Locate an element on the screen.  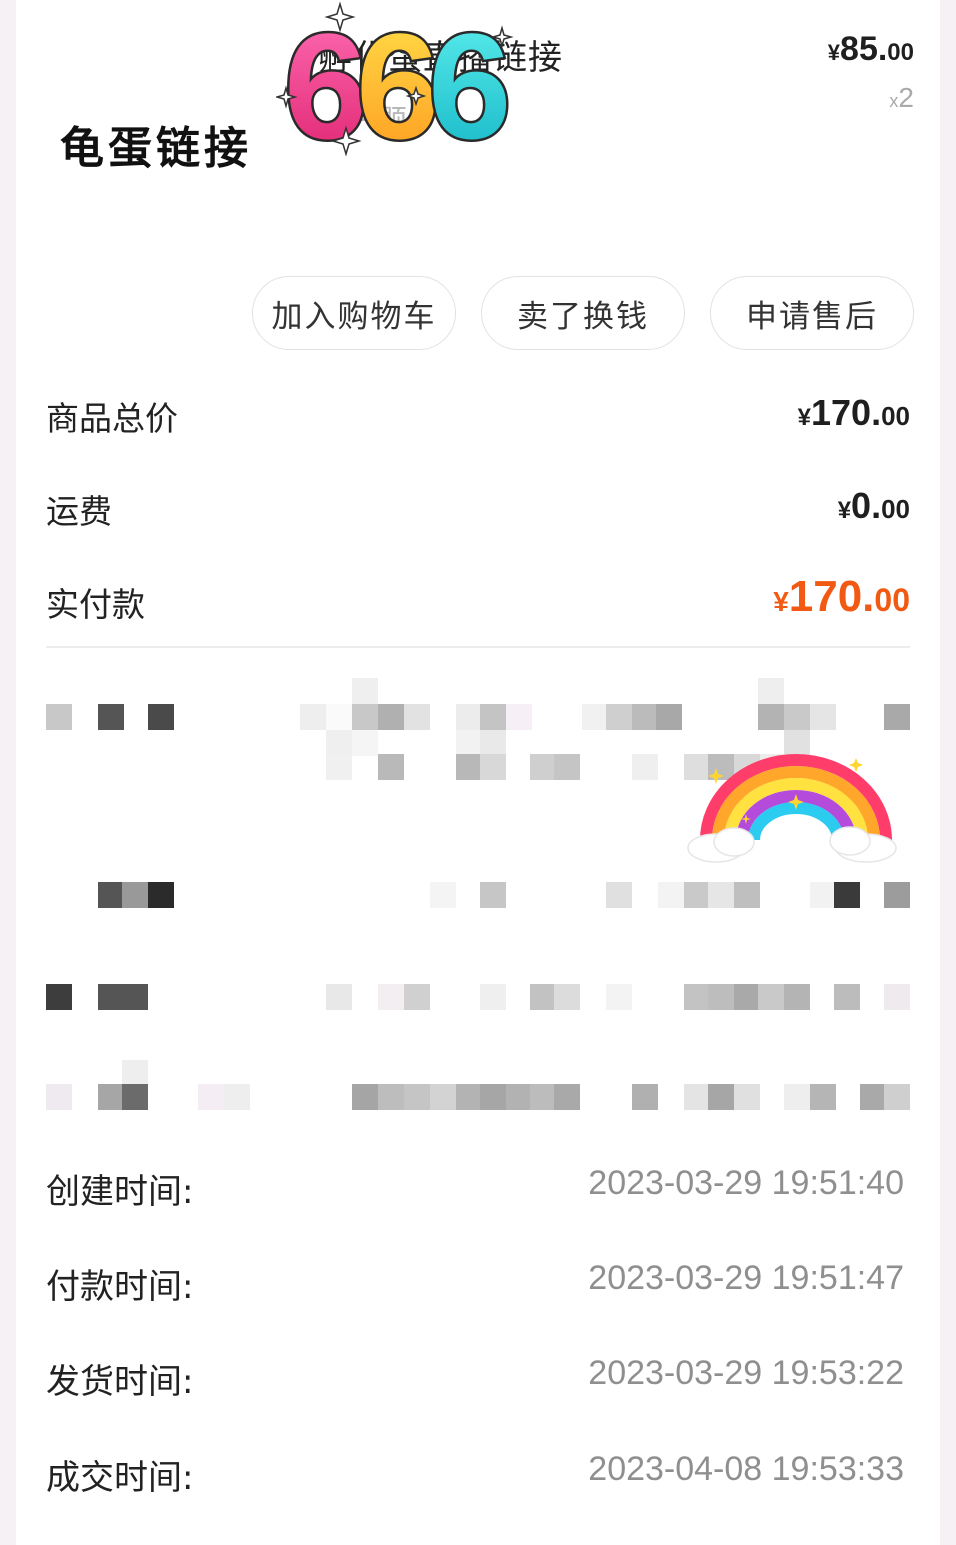
created-time-label: 创建时间: is located at coordinates (120, 1192).